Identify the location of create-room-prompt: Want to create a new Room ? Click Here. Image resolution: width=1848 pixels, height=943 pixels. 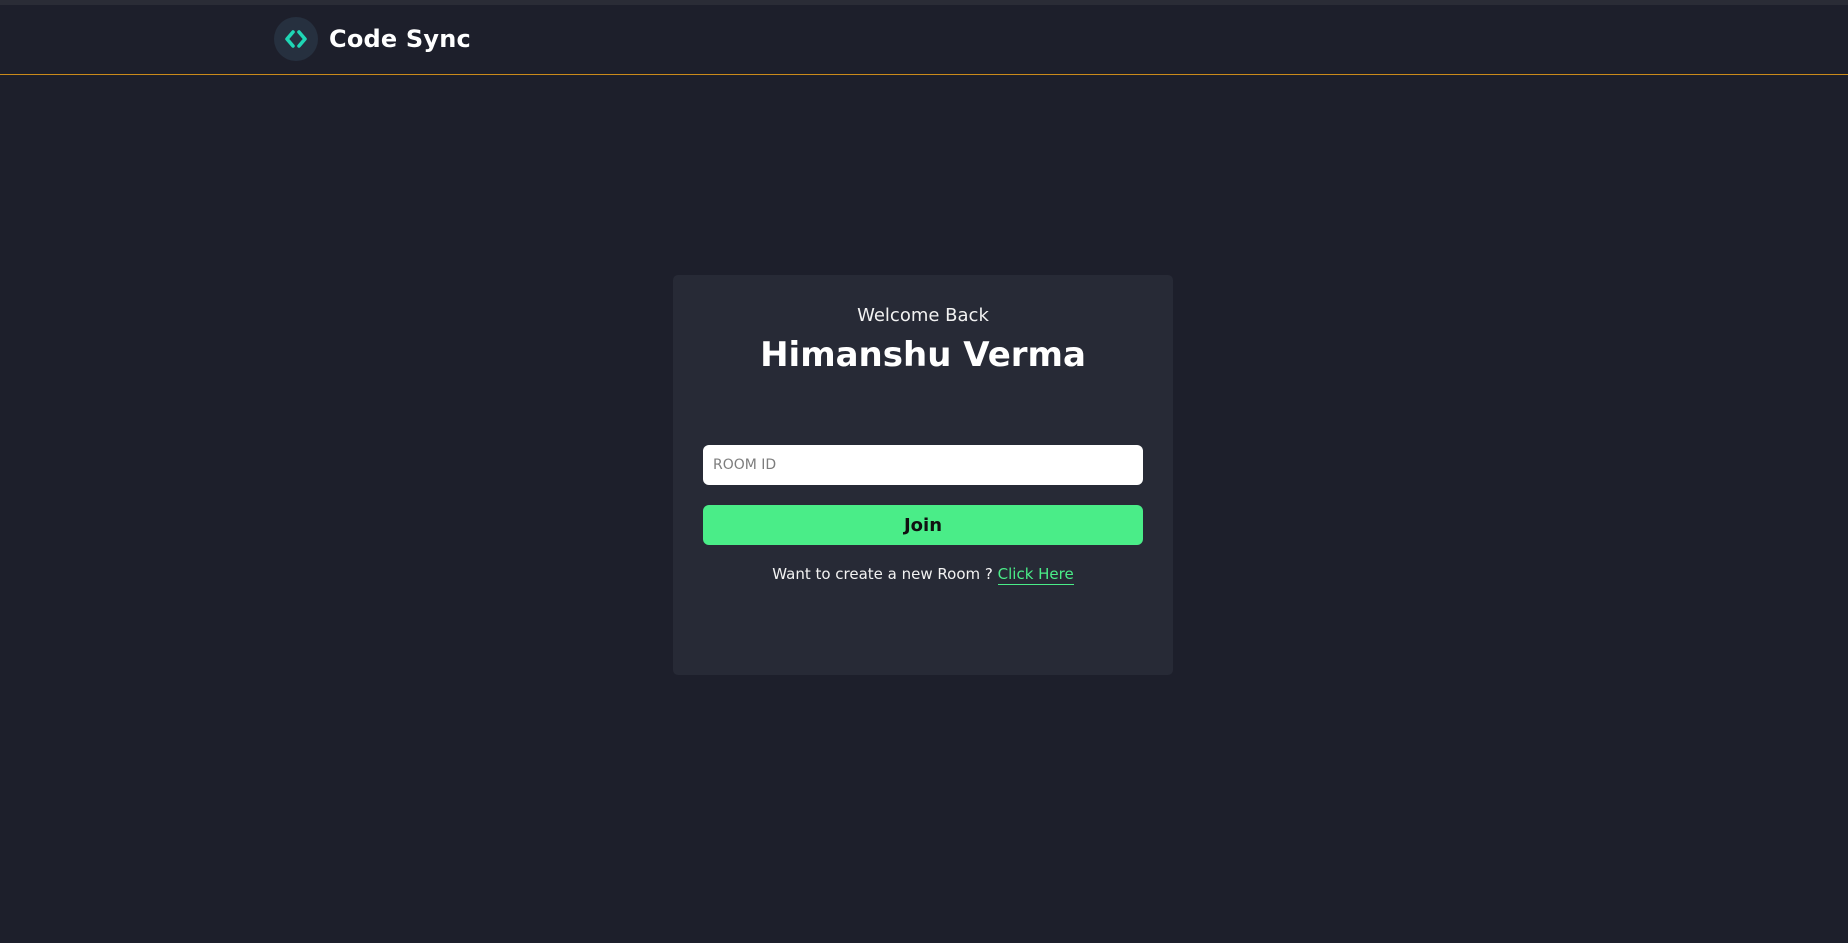
(923, 575).